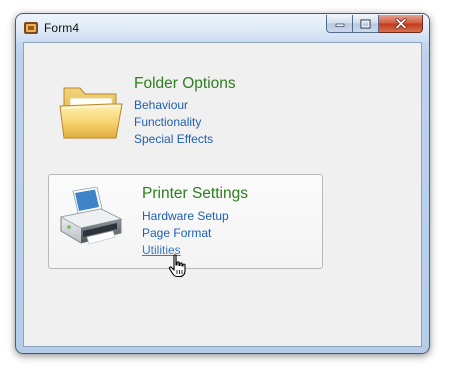 This screenshot has width=449, height=370. What do you see at coordinates (222, 28) in the screenshot?
I see `title-bar: Form4` at bounding box center [222, 28].